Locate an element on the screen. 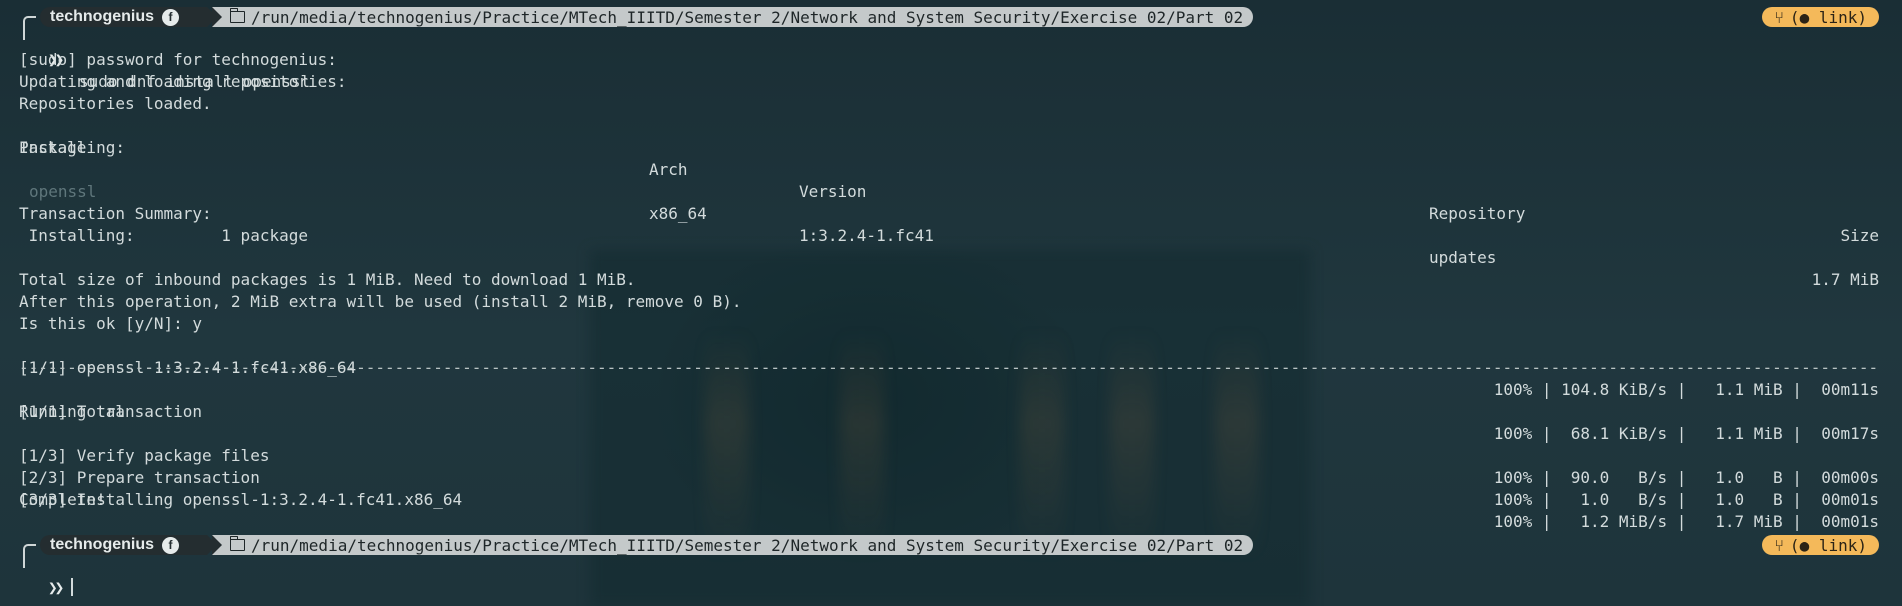 The image size is (1902, 606). output-line: Complete! is located at coordinates (62, 499).